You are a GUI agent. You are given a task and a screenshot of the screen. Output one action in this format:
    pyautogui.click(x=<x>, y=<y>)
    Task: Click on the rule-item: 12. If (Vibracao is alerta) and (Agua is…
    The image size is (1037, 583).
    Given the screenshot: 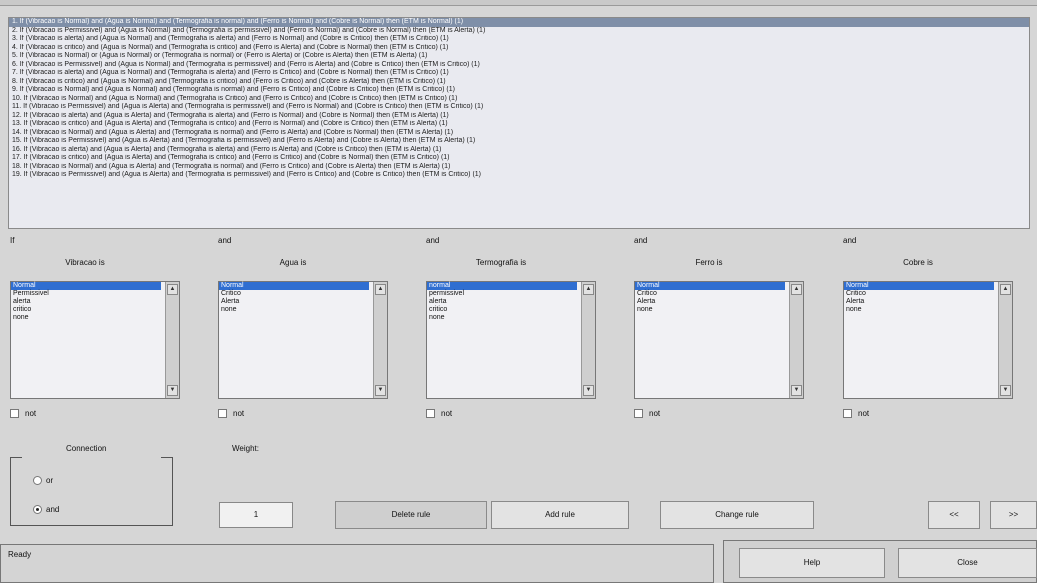 What is the action you would take?
    pyautogui.click(x=519, y=116)
    